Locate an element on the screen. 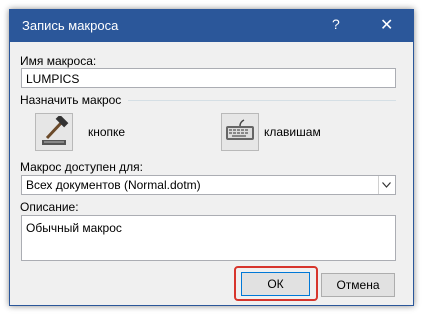 The height and width of the screenshot is (326, 424). keyboard-icon is located at coordinates (240, 129).